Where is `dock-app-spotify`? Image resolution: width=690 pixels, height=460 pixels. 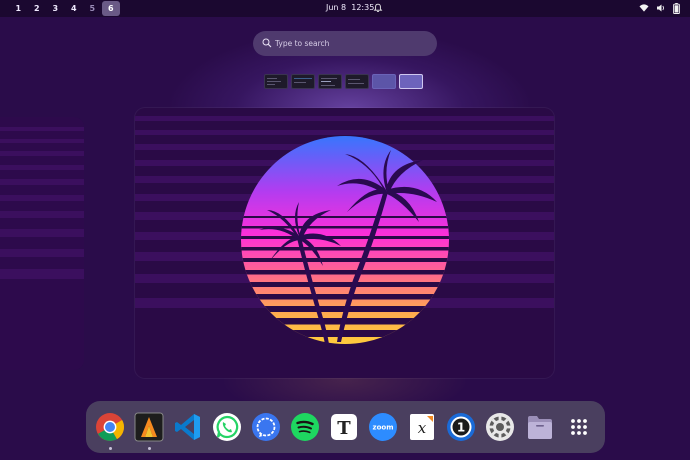
dock-app-spotify is located at coordinates (305, 427).